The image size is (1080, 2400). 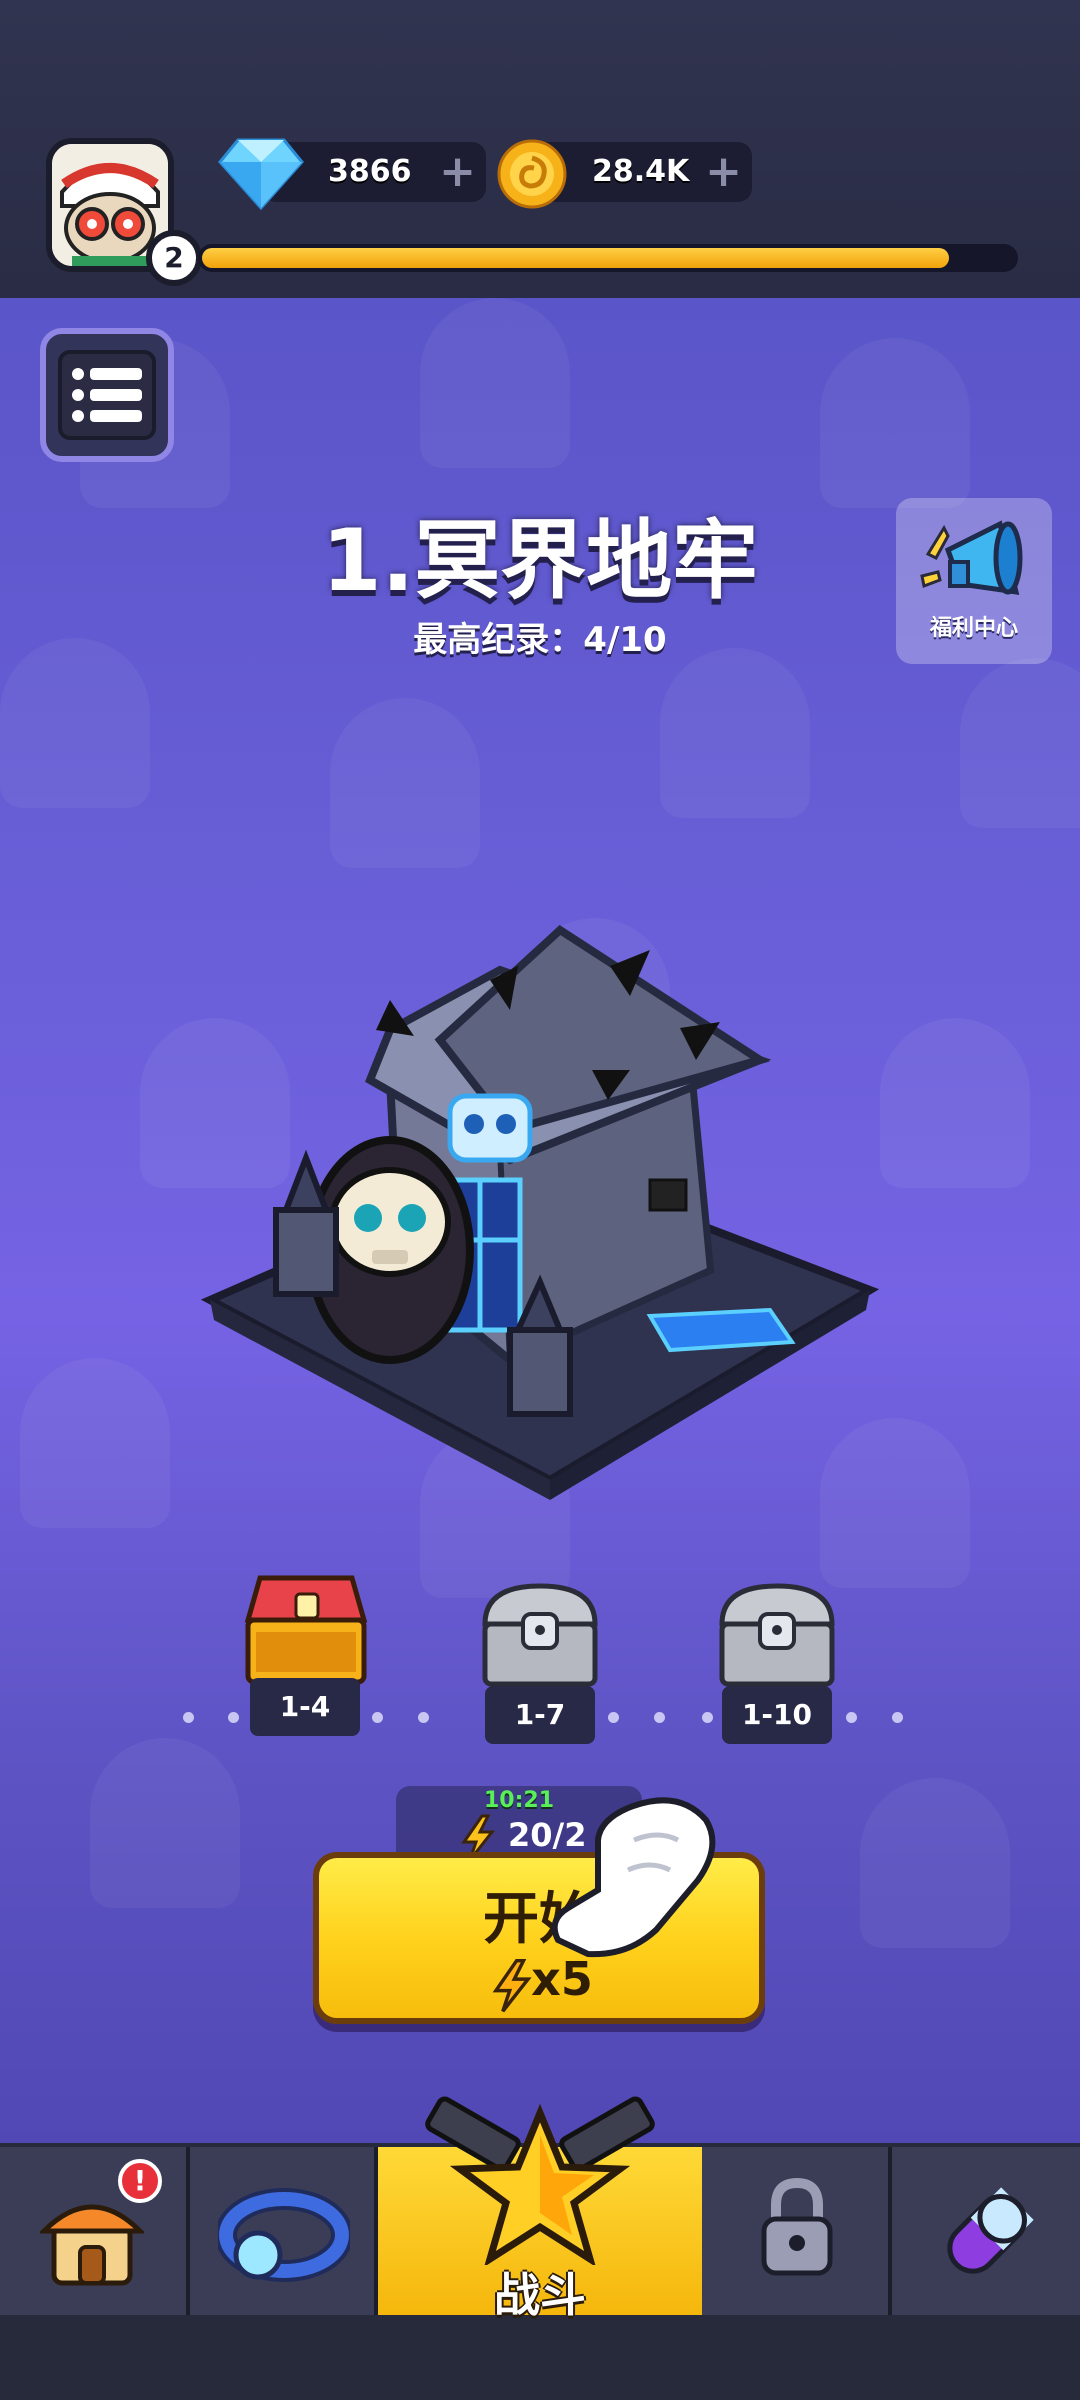 What do you see at coordinates (370, 171) in the screenshot?
I see `gem-value: 3866` at bounding box center [370, 171].